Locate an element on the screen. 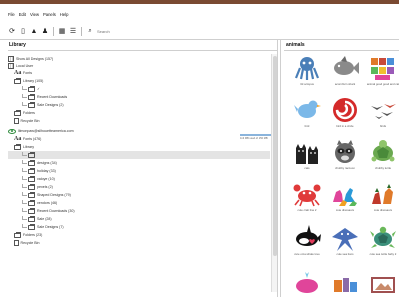 The width and height of the screenshot is (399, 297). tree-row-label: ✓ is located at coordinates (39, 89).